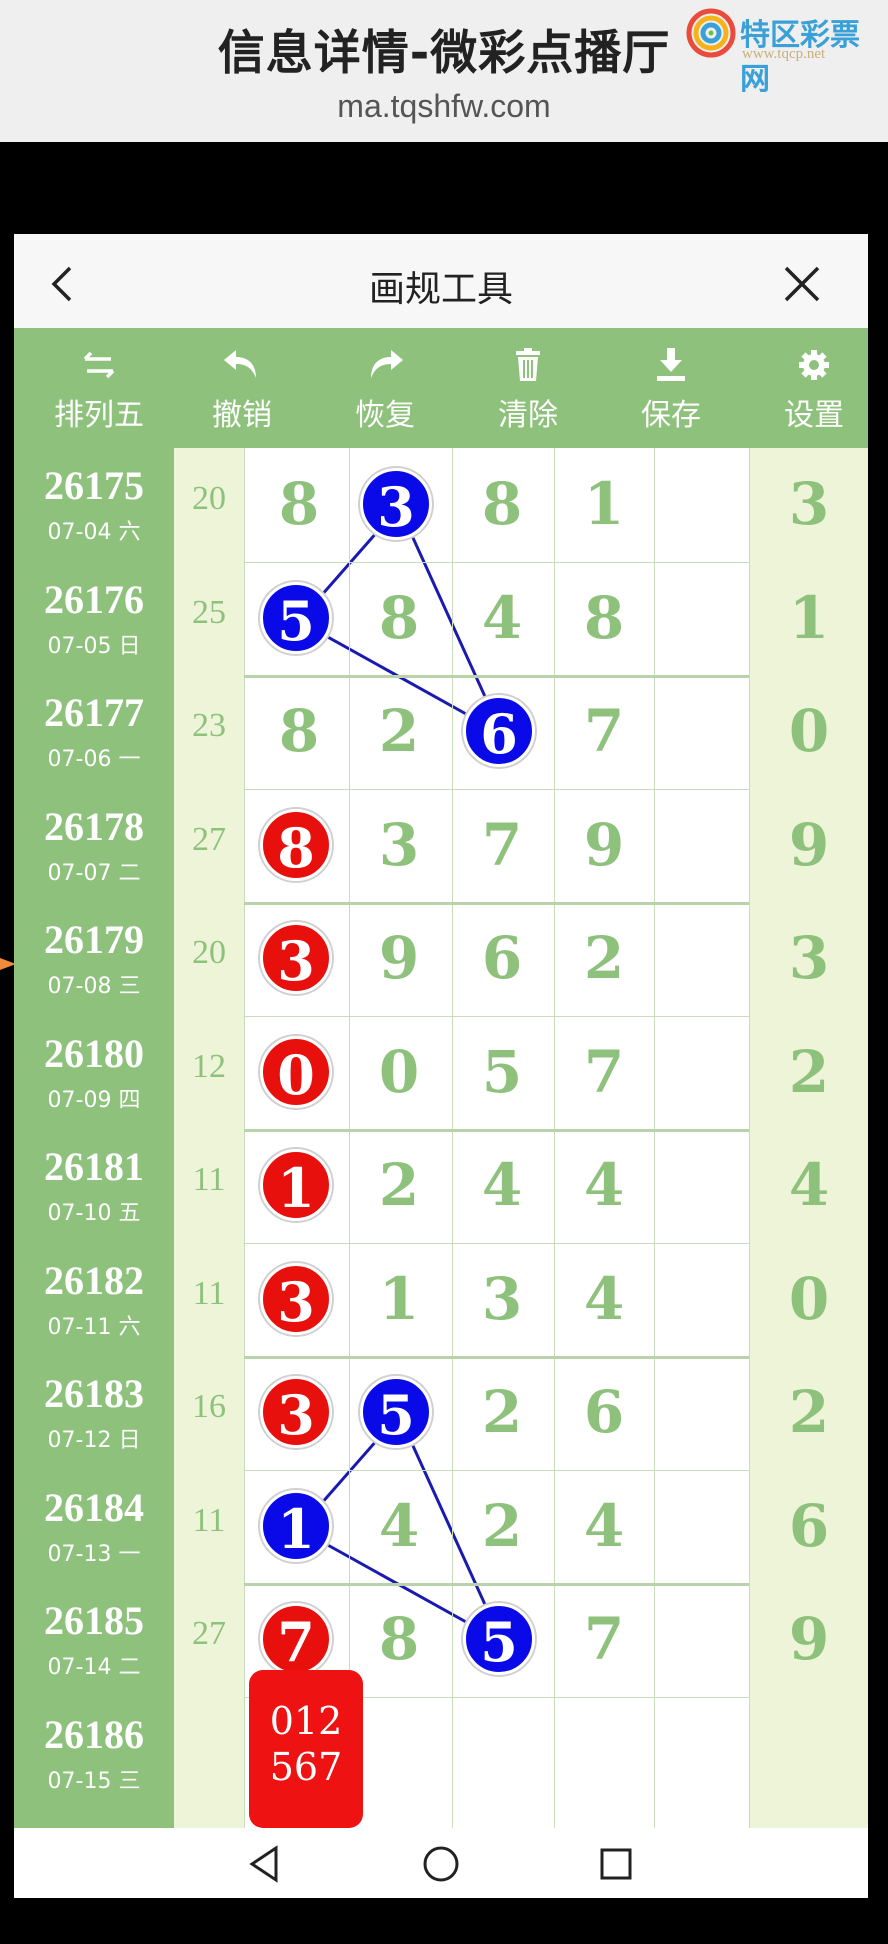 Image resolution: width=888 pixels, height=1944 pixels. I want to click on prediction-tag: 012 567, so click(306, 1749).